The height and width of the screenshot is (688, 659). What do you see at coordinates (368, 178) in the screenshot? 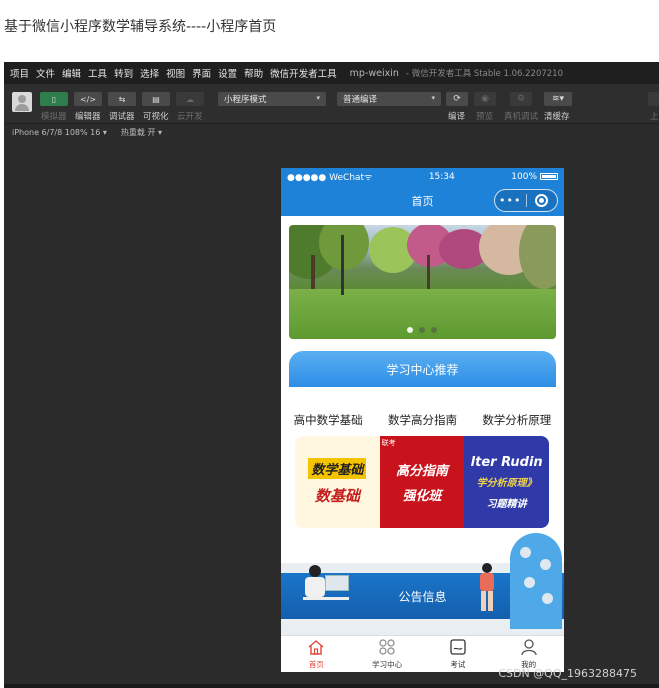
I see `wifi-icon: ᯤ` at bounding box center [368, 178].